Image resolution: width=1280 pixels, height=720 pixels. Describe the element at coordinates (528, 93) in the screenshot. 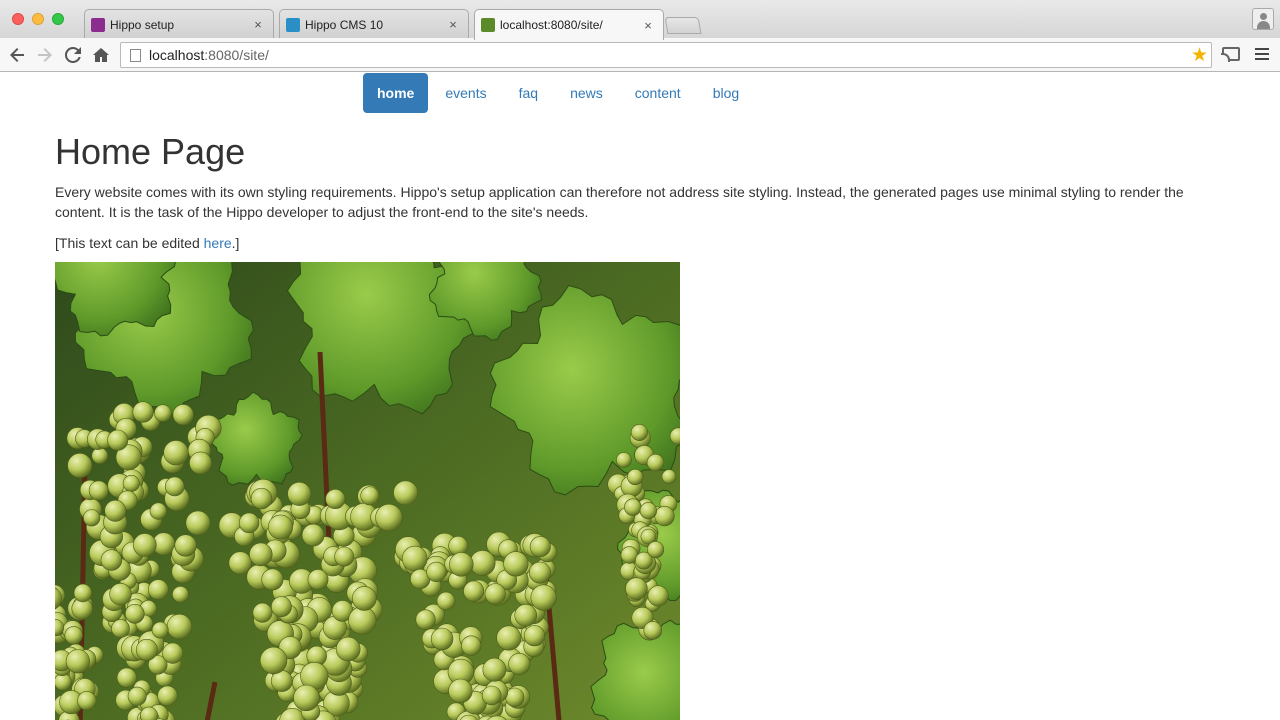

I see `nav-item-faq: faq` at that location.